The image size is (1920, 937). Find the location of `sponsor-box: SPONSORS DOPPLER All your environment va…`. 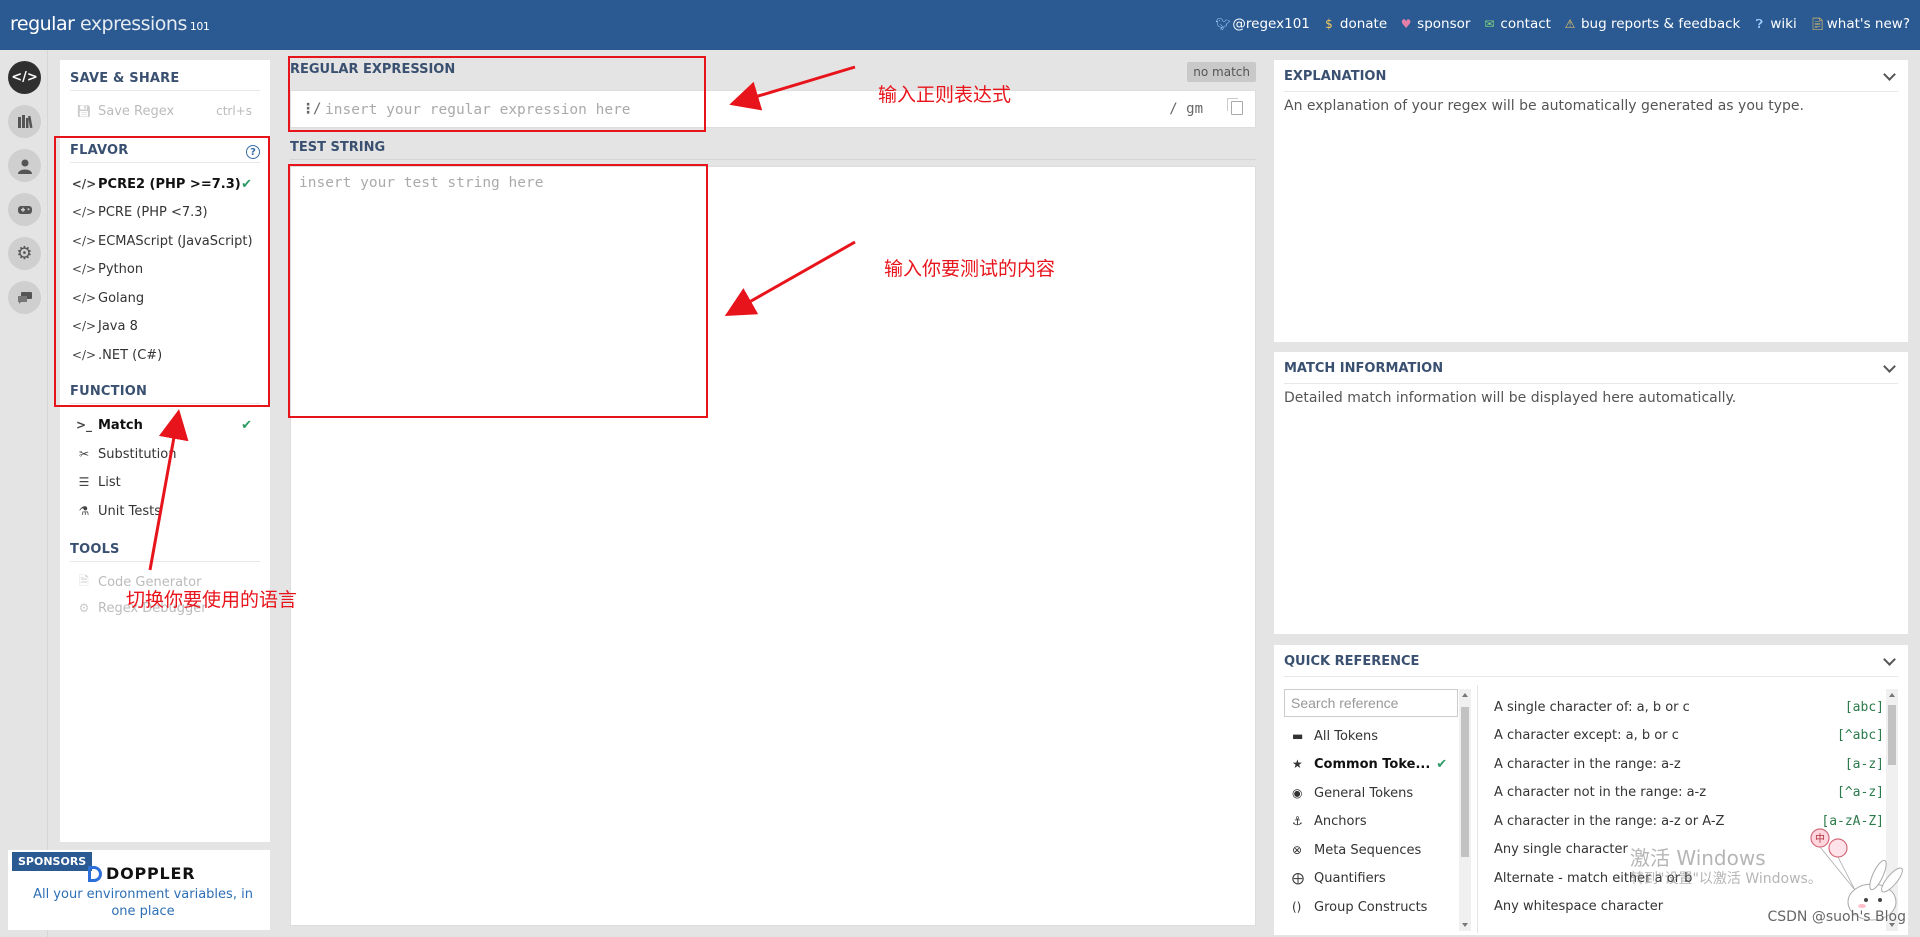

sponsor-box: SPONSORS DOPPLER All your environment va… is located at coordinates (139, 890).